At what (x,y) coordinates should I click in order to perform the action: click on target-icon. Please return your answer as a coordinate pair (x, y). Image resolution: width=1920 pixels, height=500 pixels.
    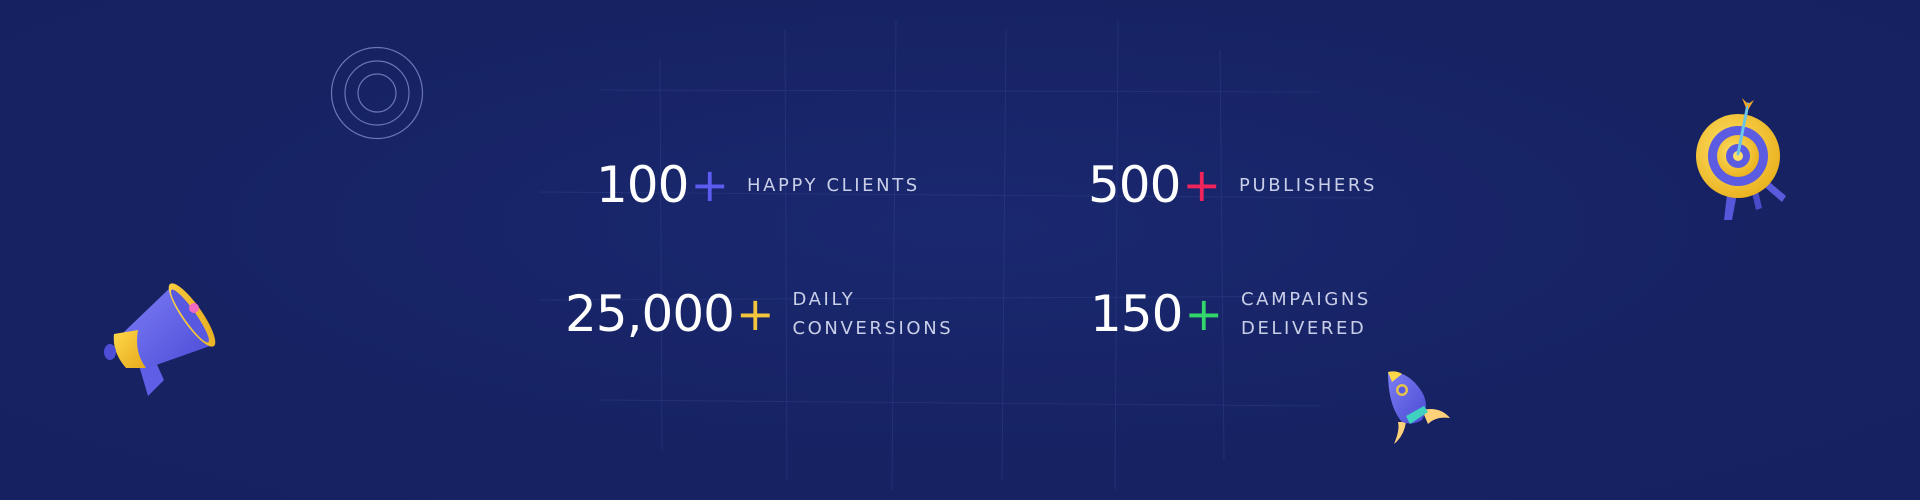
    Looking at the image, I should click on (1741, 159).